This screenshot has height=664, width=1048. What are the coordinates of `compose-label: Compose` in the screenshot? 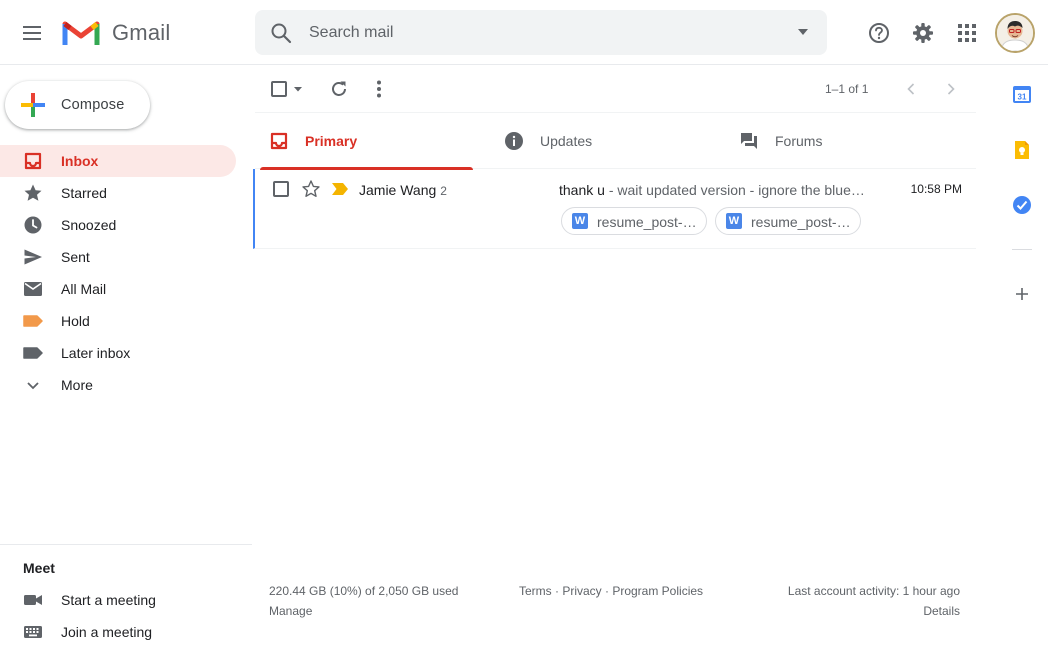 It's located at (93, 105).